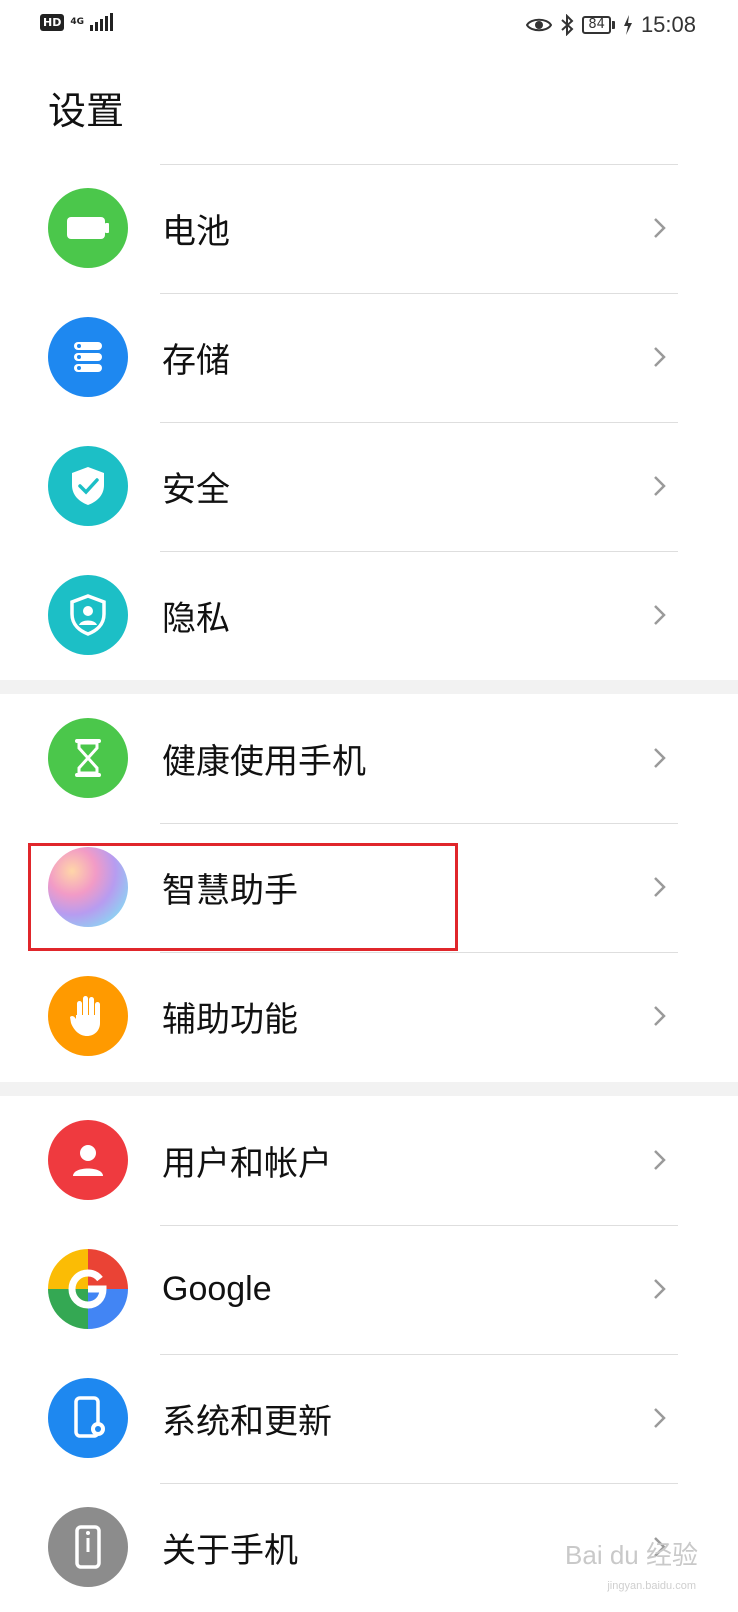  Describe the element at coordinates (369, 357) in the screenshot. I see `settings-item-storage: 存储` at that location.